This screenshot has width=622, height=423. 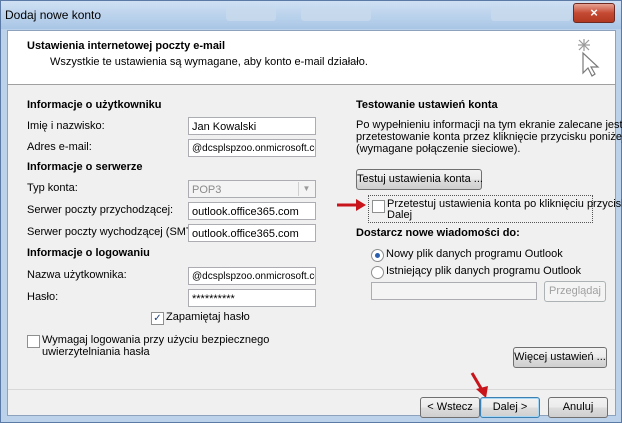 What do you see at coordinates (88, 253) in the screenshot?
I see `logon-info-heading: Informacje o logowaniu` at bounding box center [88, 253].